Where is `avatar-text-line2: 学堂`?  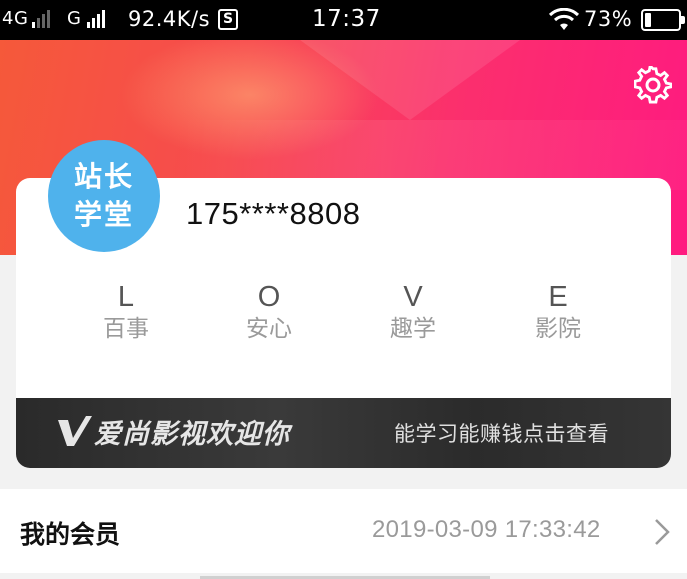 avatar-text-line2: 学堂 is located at coordinates (103, 214).